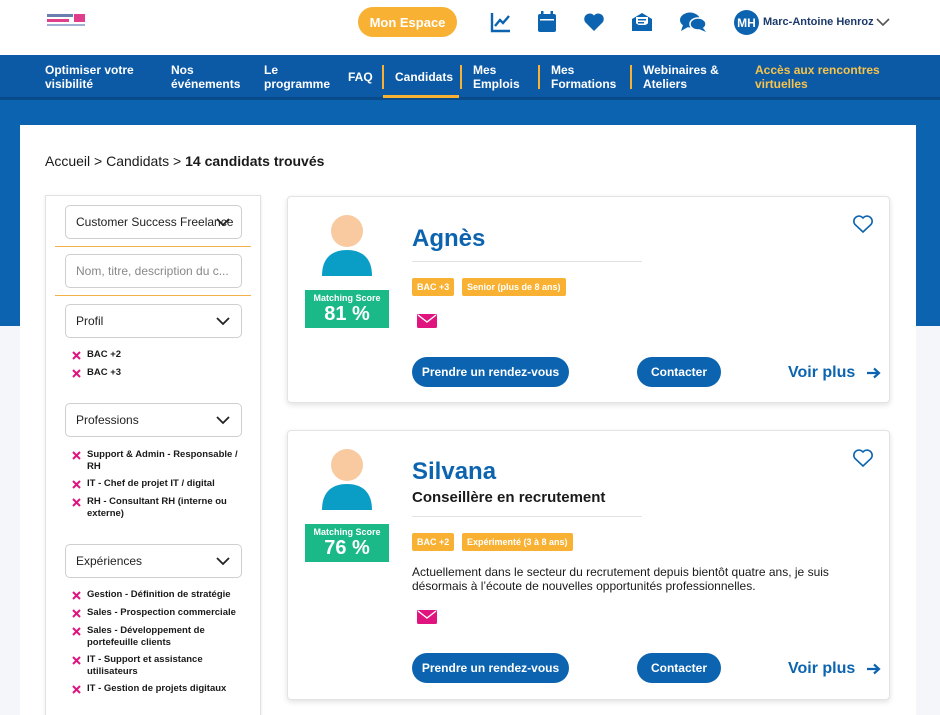 Image resolution: width=940 pixels, height=715 pixels. I want to click on filter-tag: Sales - Prospection commerciale, so click(159, 613).